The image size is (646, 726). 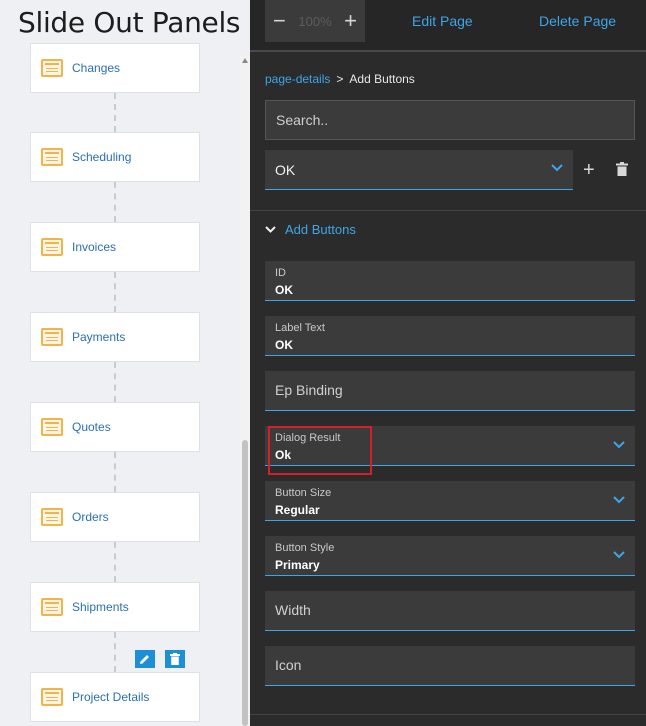 What do you see at coordinates (91, 427) in the screenshot?
I see `flow-node-label: Quotes` at bounding box center [91, 427].